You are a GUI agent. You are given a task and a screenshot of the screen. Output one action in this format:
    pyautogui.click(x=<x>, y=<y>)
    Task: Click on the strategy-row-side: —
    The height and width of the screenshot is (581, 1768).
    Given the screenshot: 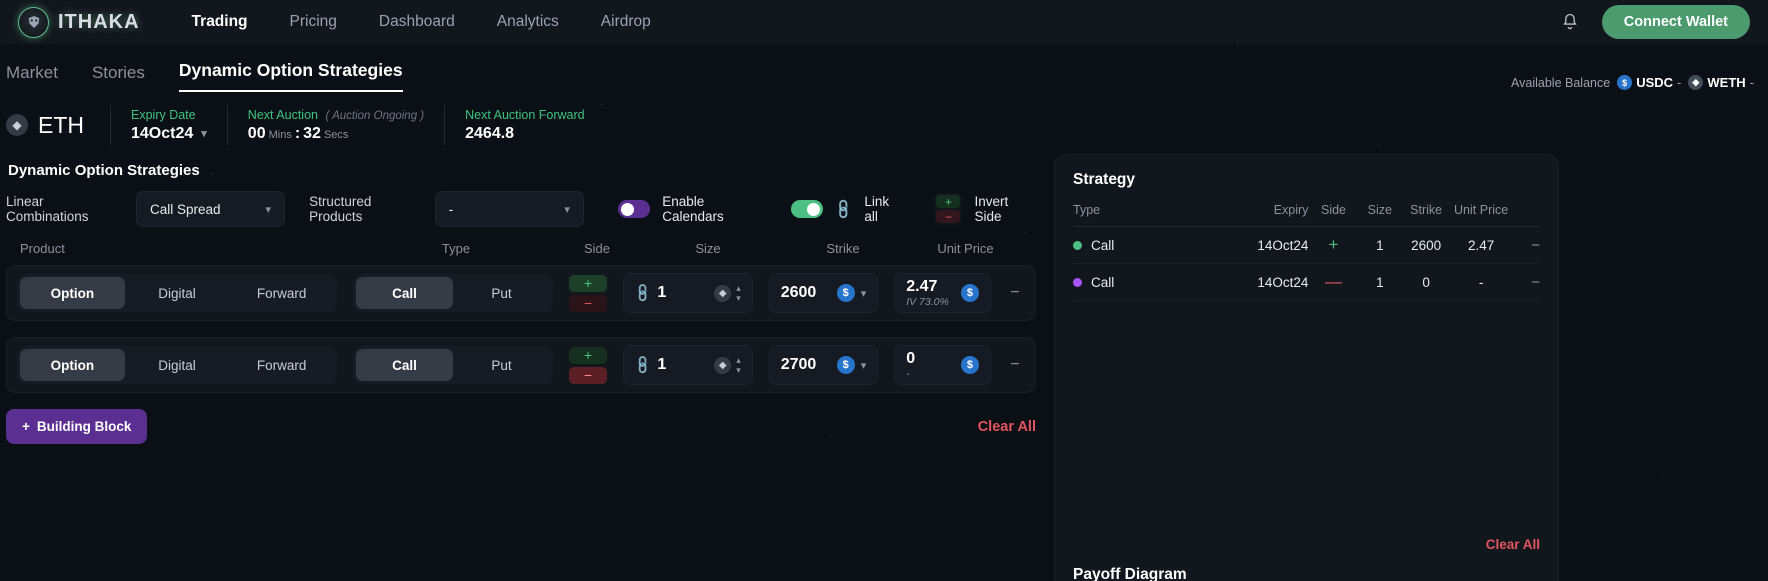 What is the action you would take?
    pyautogui.click(x=1333, y=281)
    